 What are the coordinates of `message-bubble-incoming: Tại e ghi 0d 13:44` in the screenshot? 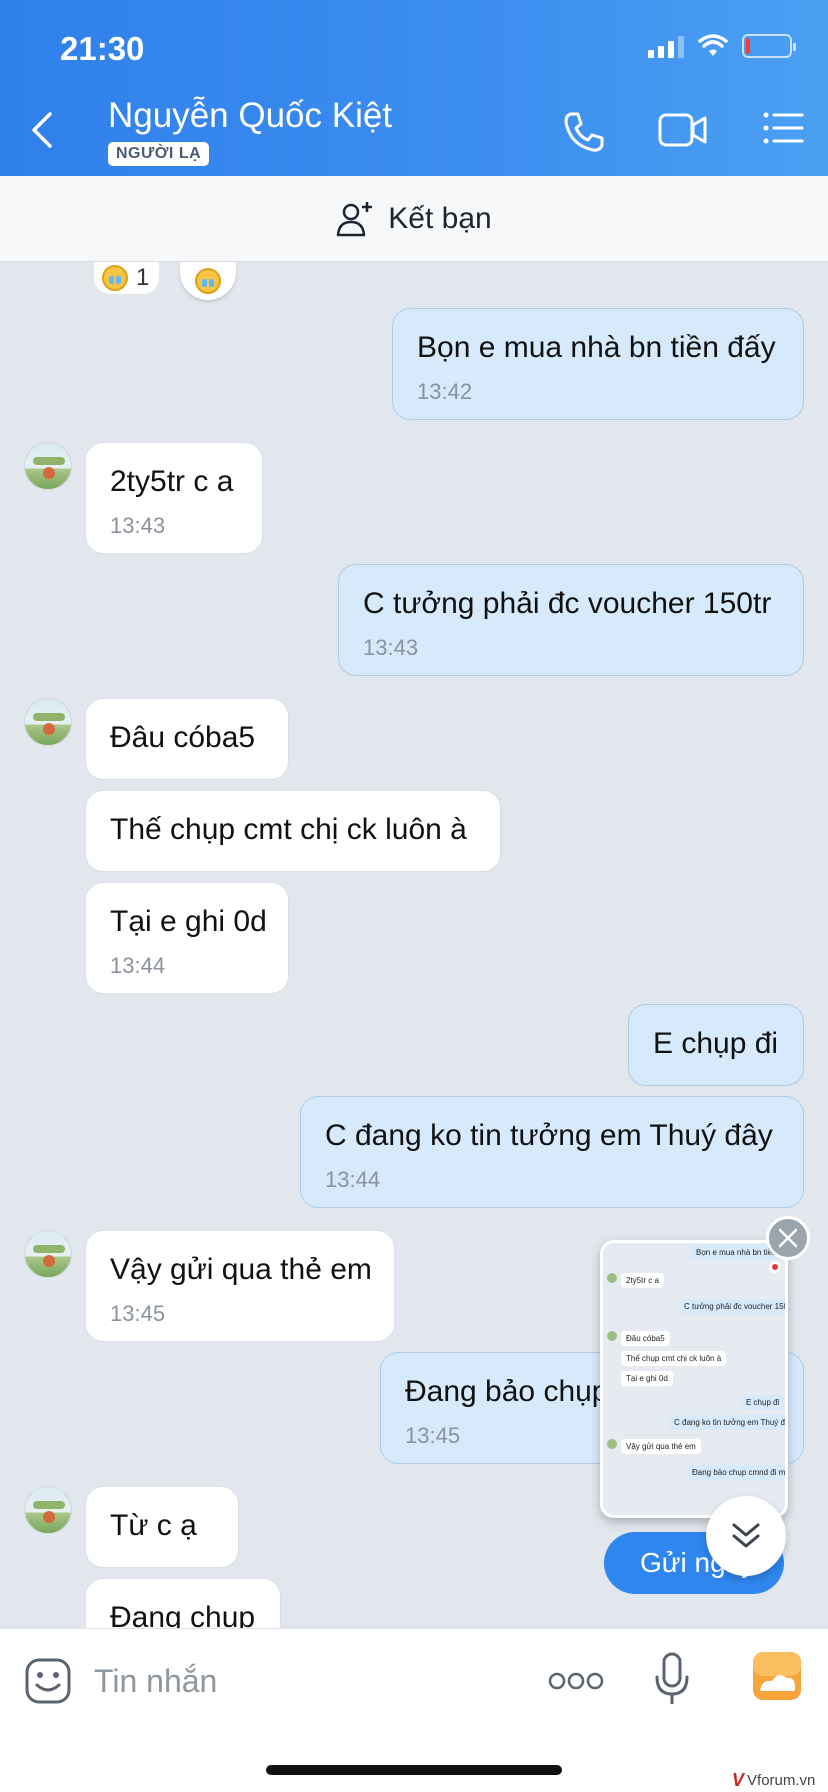 It's located at (187, 938).